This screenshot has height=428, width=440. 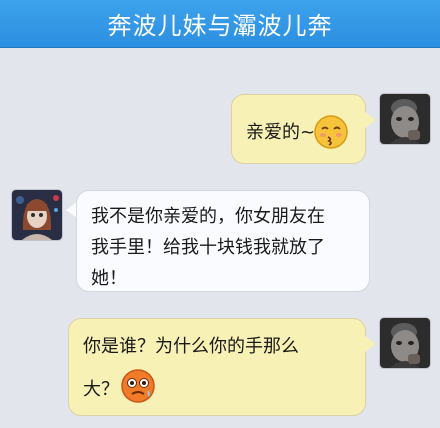 I want to click on chat-title: 奔波儿妹与灞波儿奔, so click(x=220, y=26).